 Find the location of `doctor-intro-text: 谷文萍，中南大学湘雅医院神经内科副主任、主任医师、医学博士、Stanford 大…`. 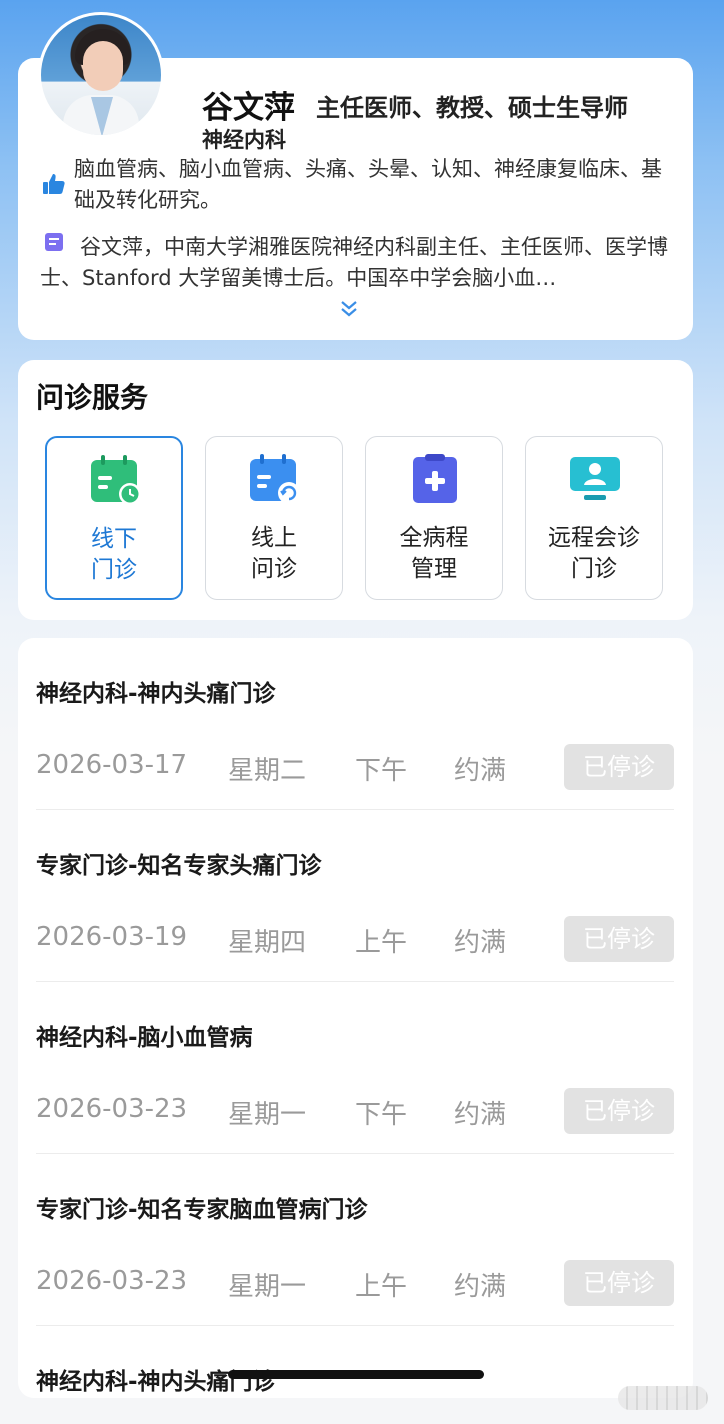

doctor-intro-text: 谷文萍，中南大学湘雅医院神经内科副主任、主任医师、医学博士、Stanford 大… is located at coordinates (354, 262).